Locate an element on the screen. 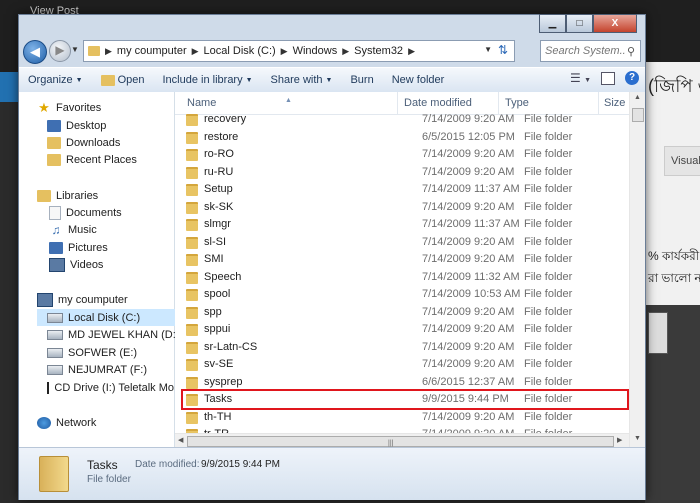 The width and height of the screenshot is (700, 503). table-row: ro-RO 7/14/2009 9:20 AM File folder is located at coordinates (405, 154).